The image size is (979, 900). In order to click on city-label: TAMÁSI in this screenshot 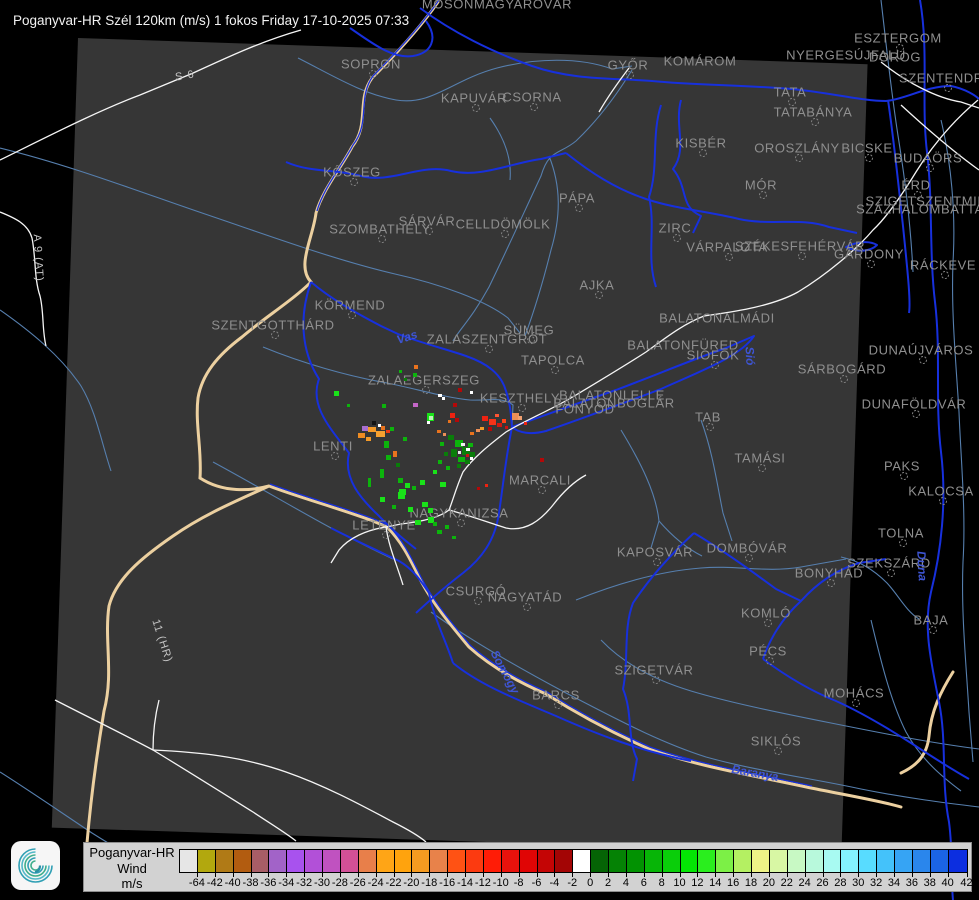, I will do `click(760, 458)`.